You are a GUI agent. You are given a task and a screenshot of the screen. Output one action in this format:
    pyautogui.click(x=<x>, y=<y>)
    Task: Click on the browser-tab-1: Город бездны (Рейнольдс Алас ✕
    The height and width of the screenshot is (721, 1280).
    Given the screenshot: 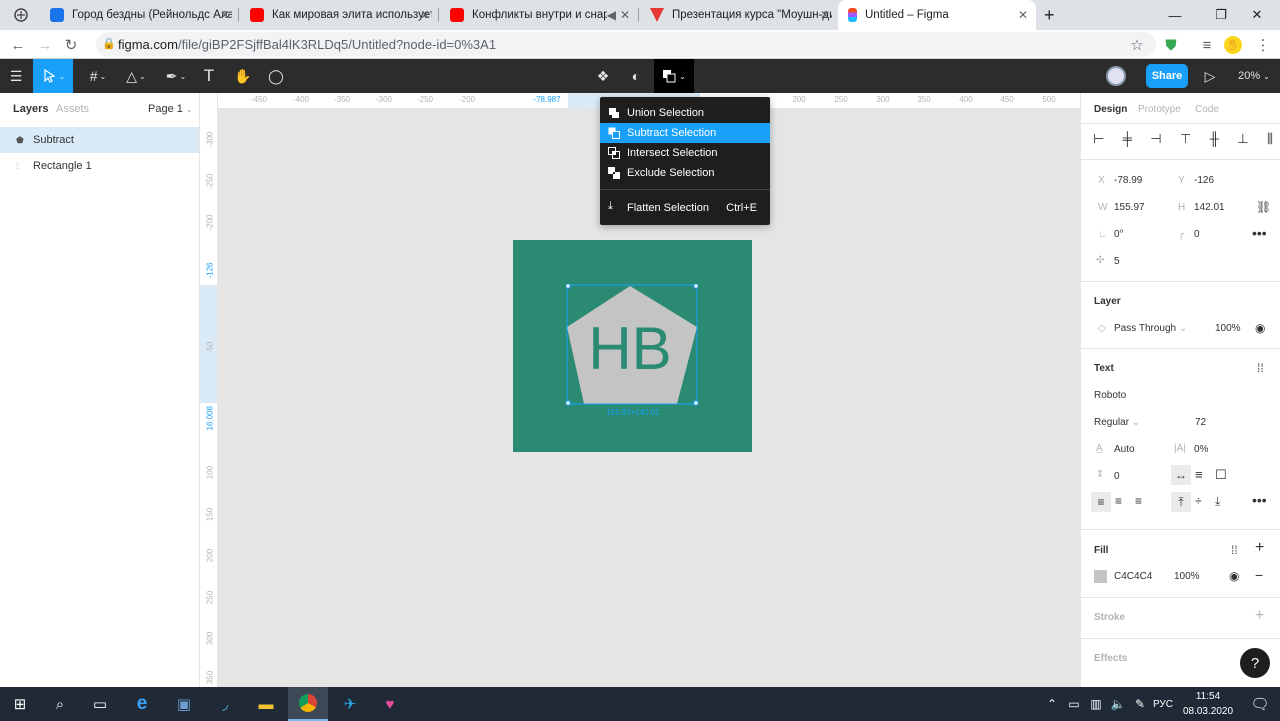 What is the action you would take?
    pyautogui.click(x=139, y=15)
    